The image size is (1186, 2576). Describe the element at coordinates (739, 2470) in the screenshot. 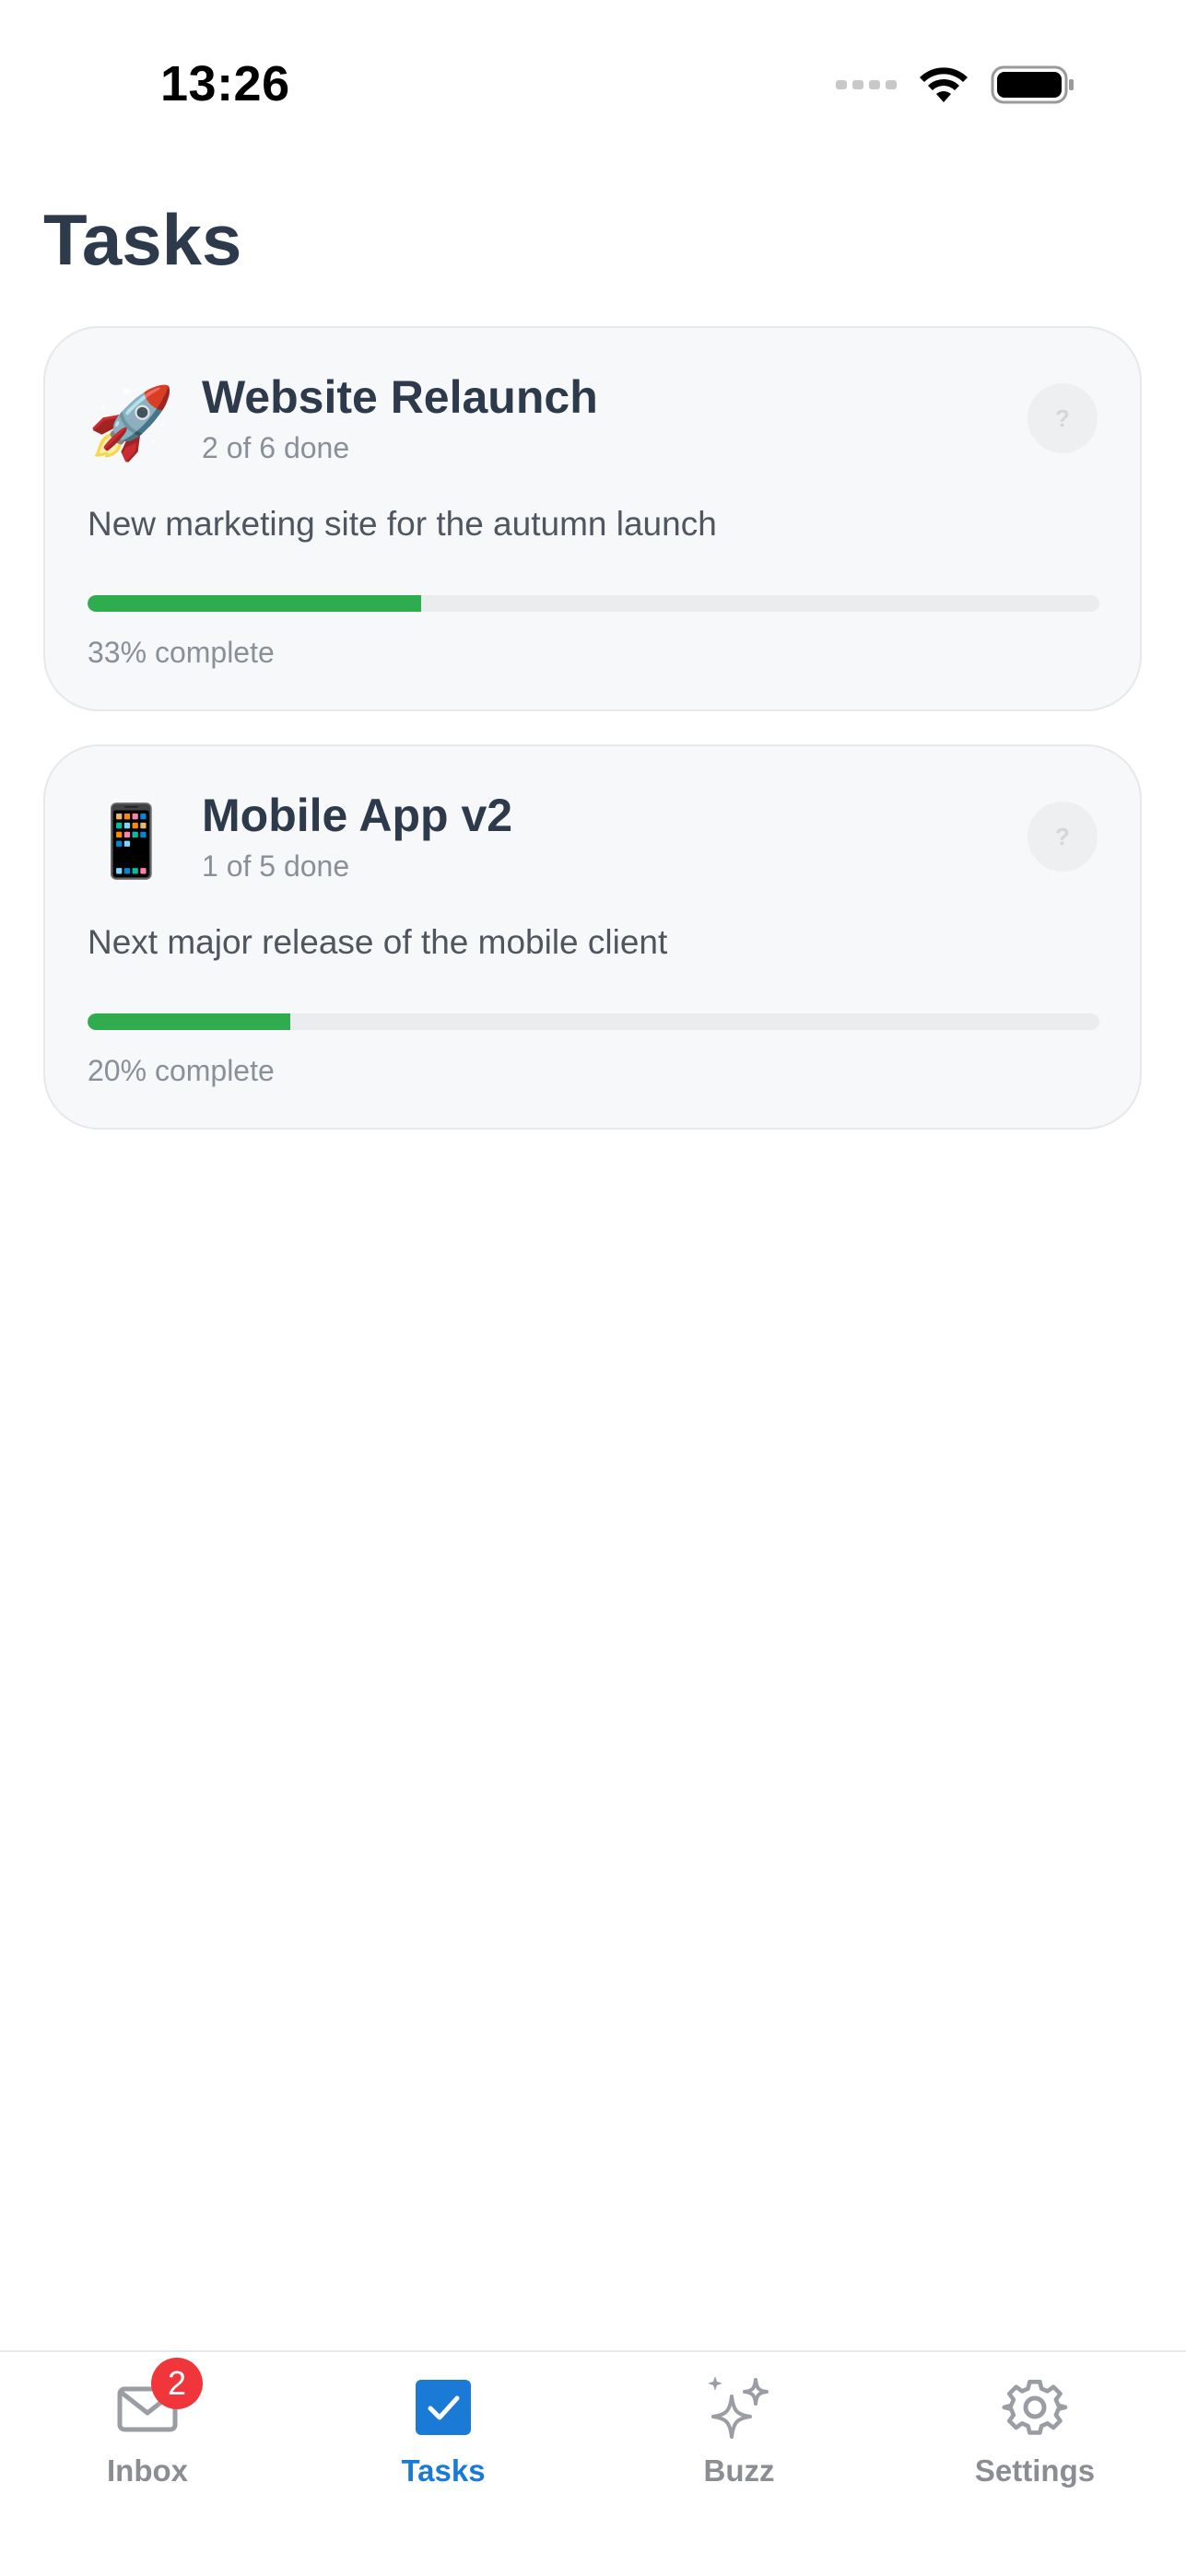

I see `tab-label: Buzz` at that location.